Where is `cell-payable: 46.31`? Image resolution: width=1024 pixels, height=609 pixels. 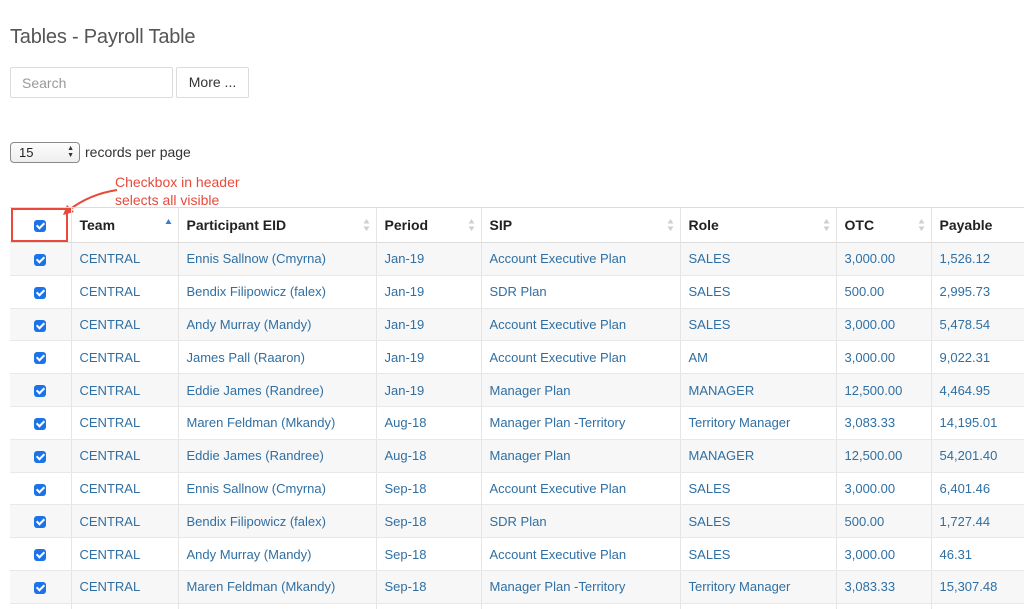 cell-payable: 46.31 is located at coordinates (977, 554).